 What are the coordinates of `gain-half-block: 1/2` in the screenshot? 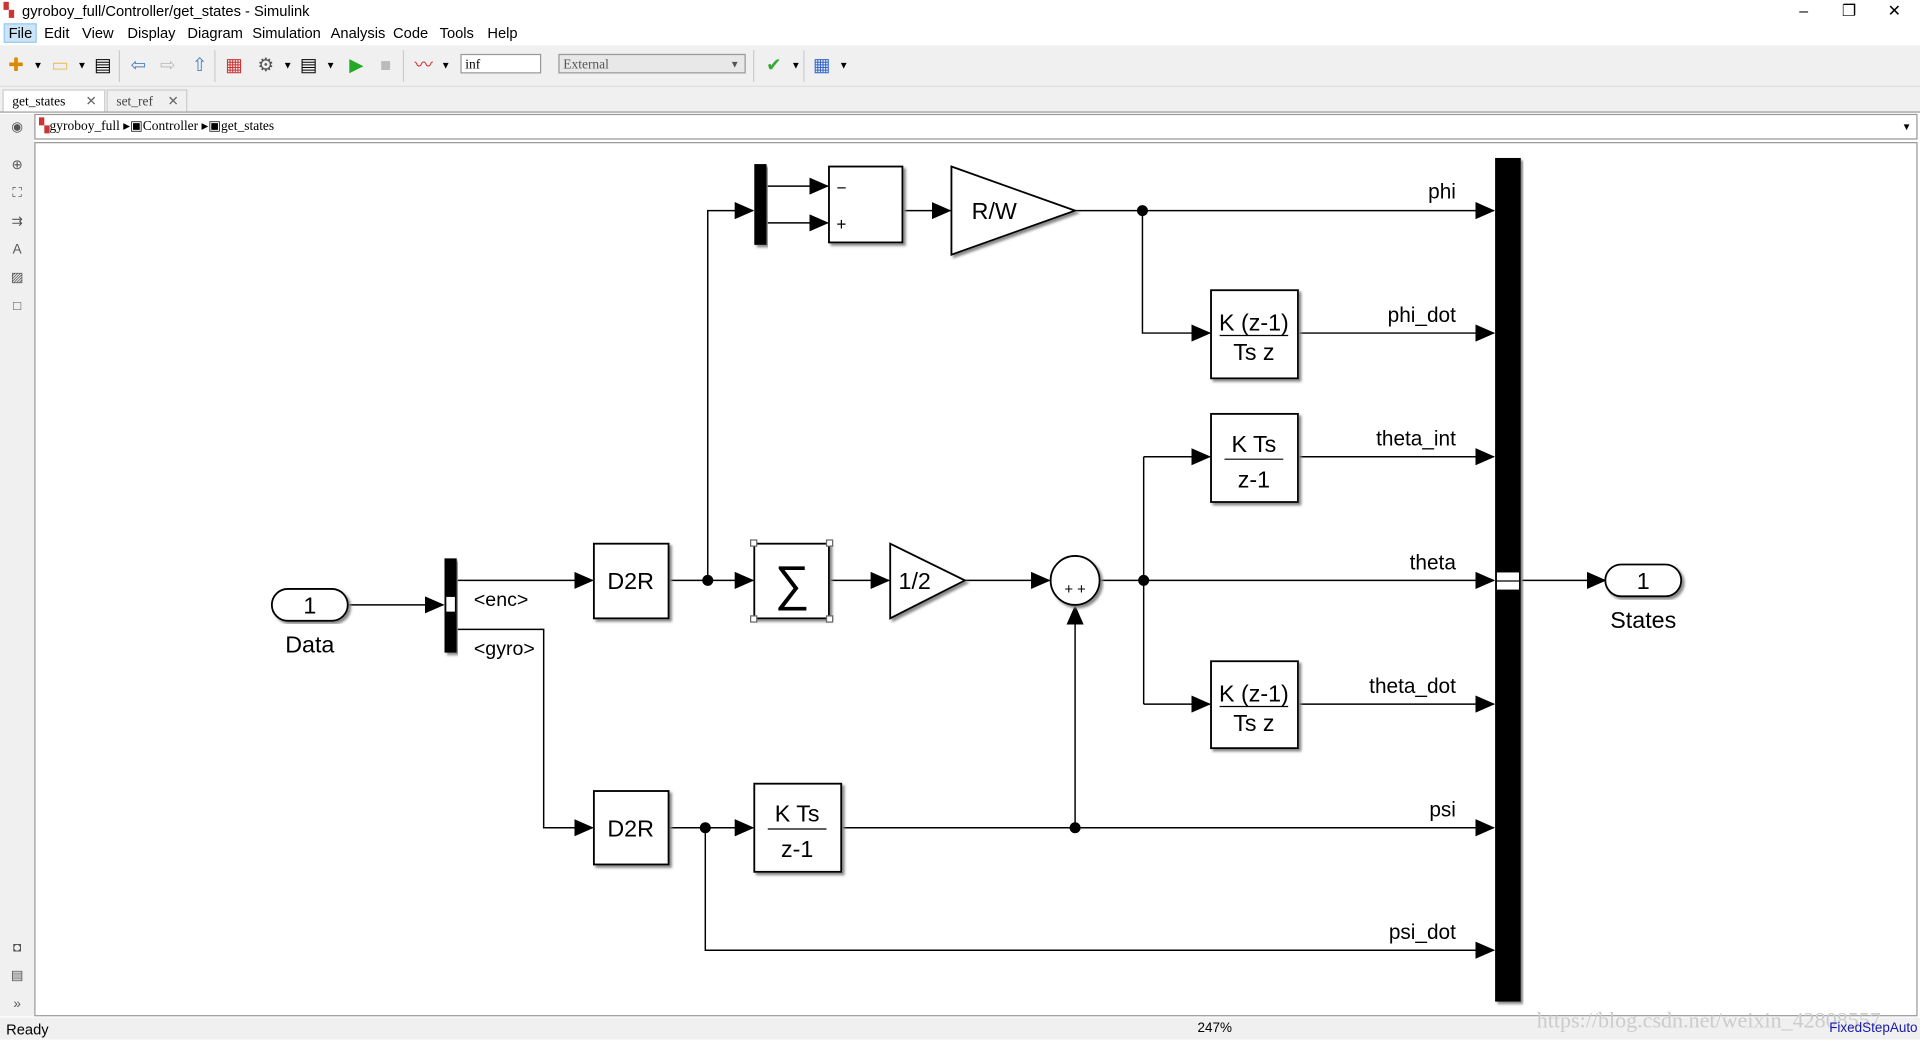 It's located at (928, 581).